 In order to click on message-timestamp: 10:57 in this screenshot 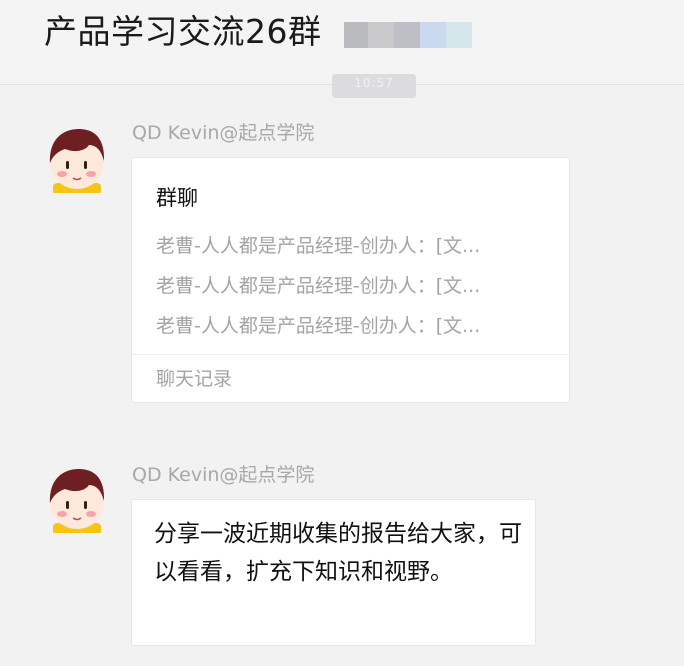, I will do `click(374, 86)`.